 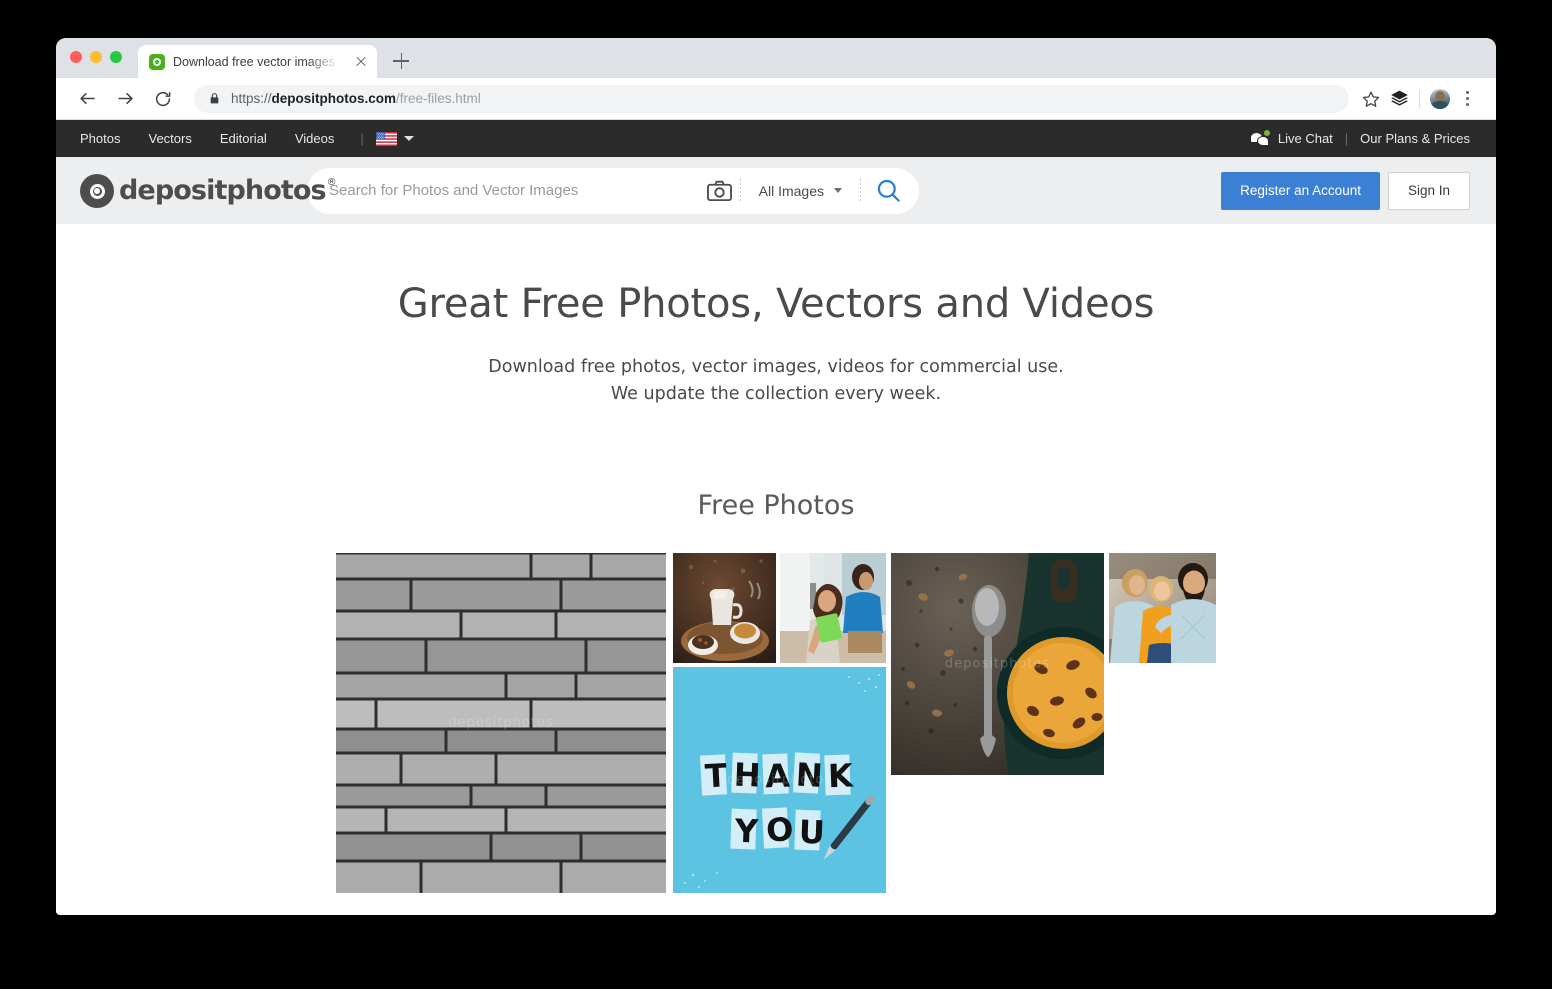 I want to click on photo-pumpkin-soup: depositphotos, so click(x=997, y=664).